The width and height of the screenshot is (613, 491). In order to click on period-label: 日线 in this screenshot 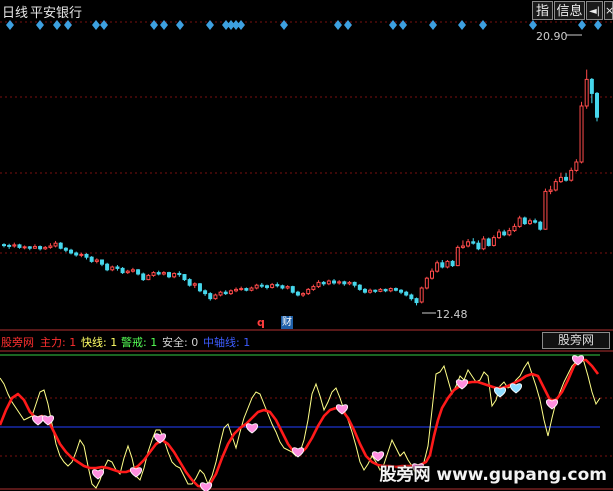, I will do `click(15, 11)`.